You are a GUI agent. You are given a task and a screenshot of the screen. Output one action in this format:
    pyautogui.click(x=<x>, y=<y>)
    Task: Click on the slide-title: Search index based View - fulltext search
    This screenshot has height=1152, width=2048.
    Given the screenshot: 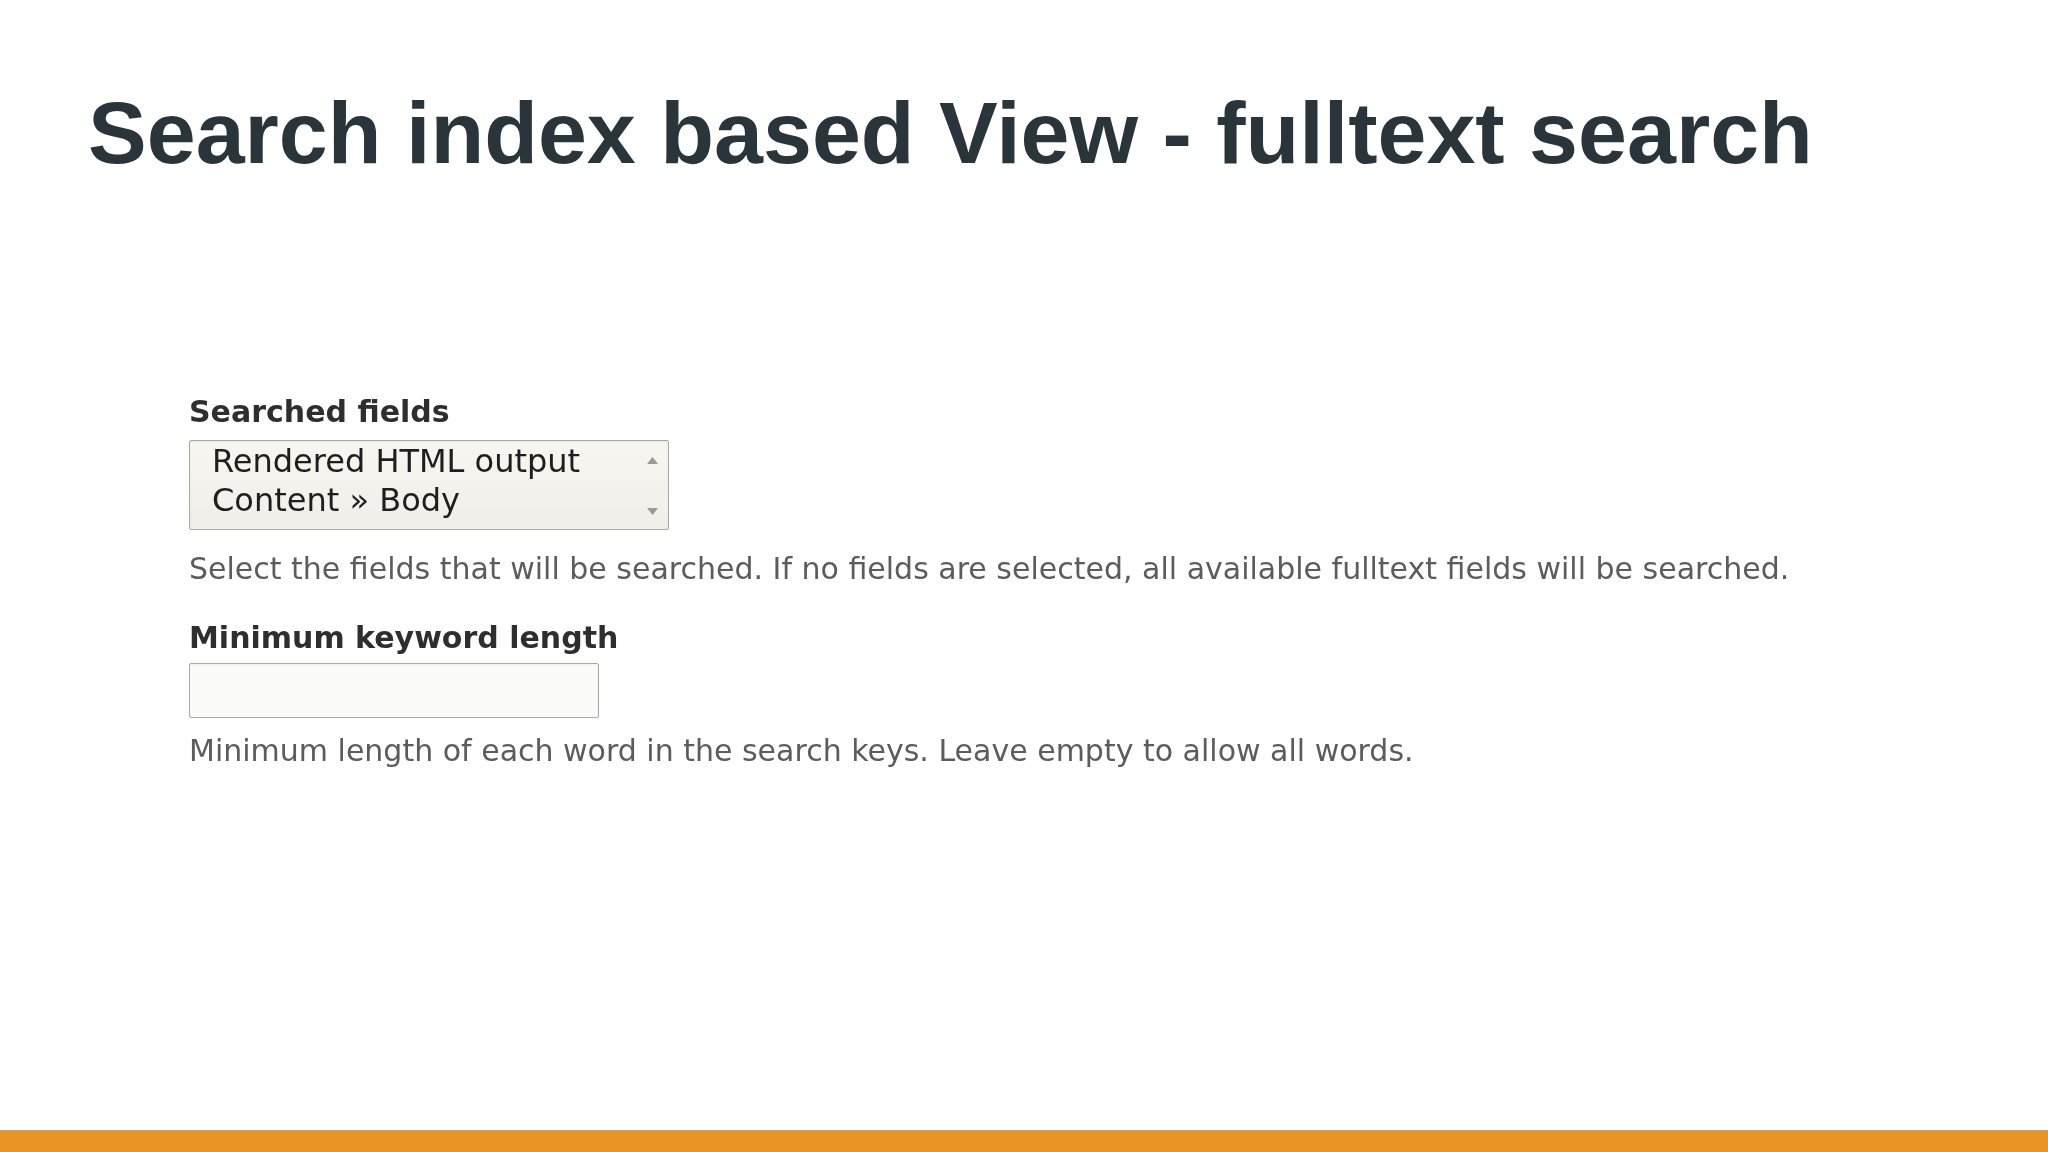 What is the action you would take?
    pyautogui.click(x=950, y=133)
    